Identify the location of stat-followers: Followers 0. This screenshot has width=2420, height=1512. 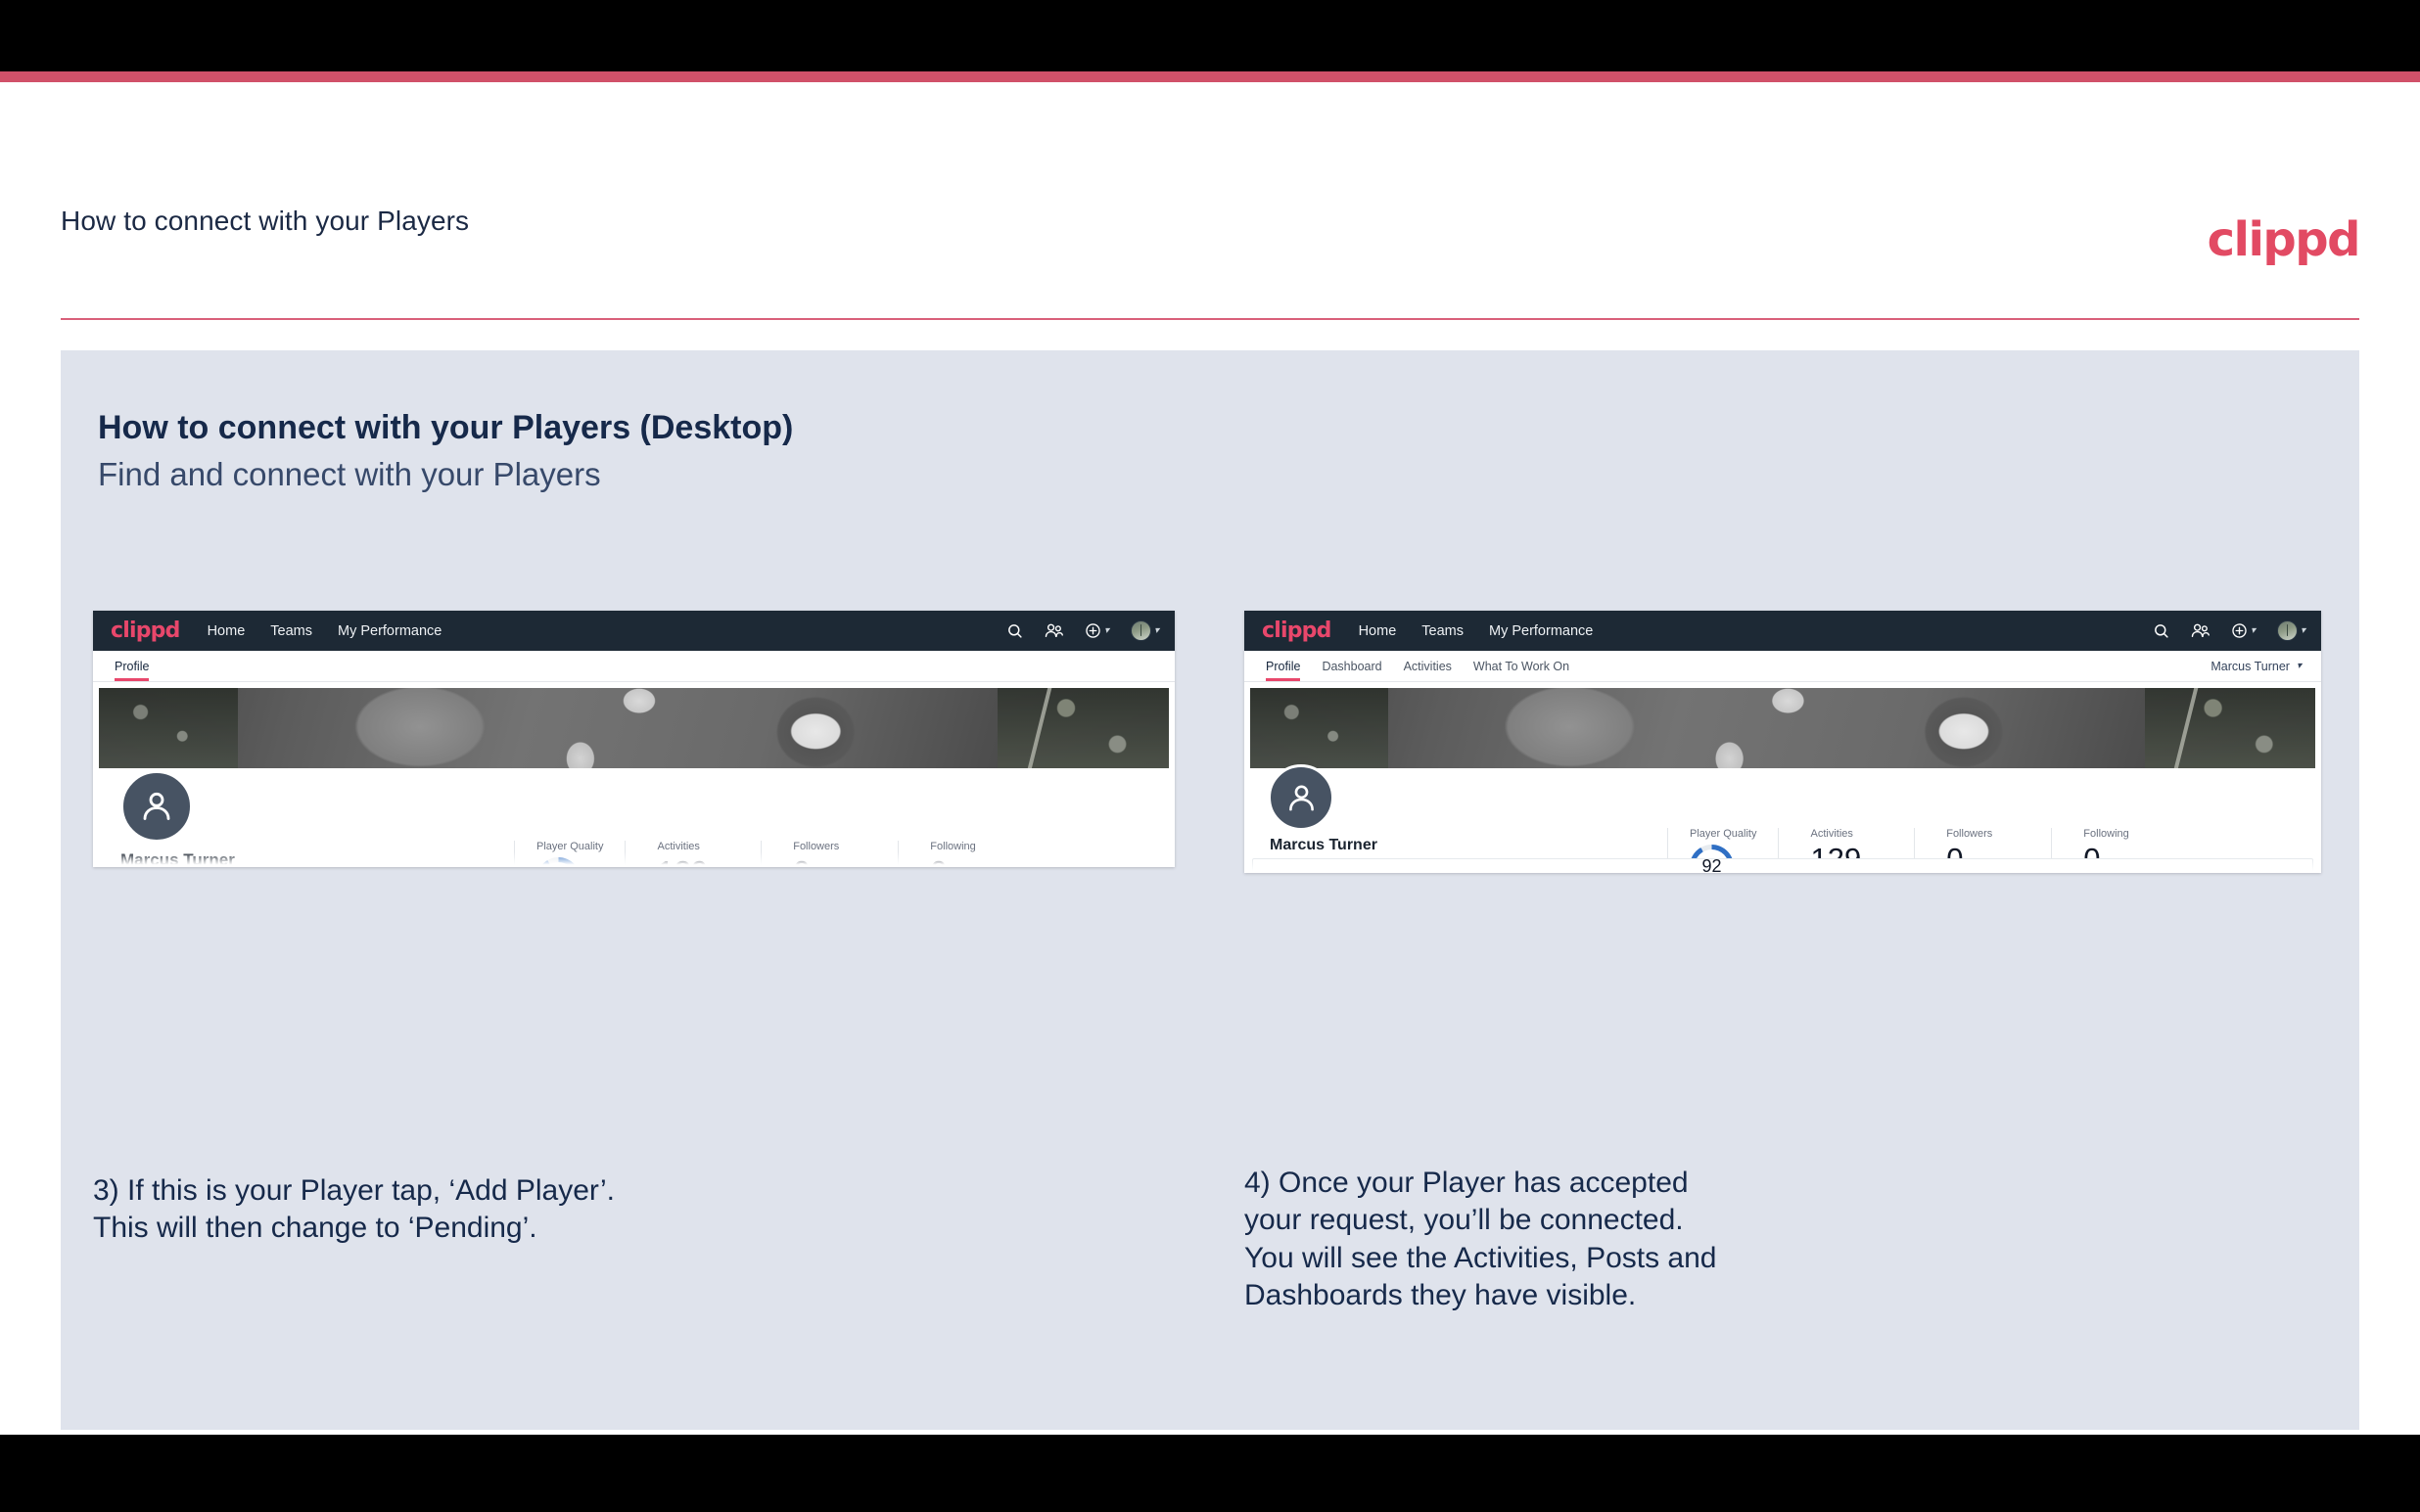
(829, 854).